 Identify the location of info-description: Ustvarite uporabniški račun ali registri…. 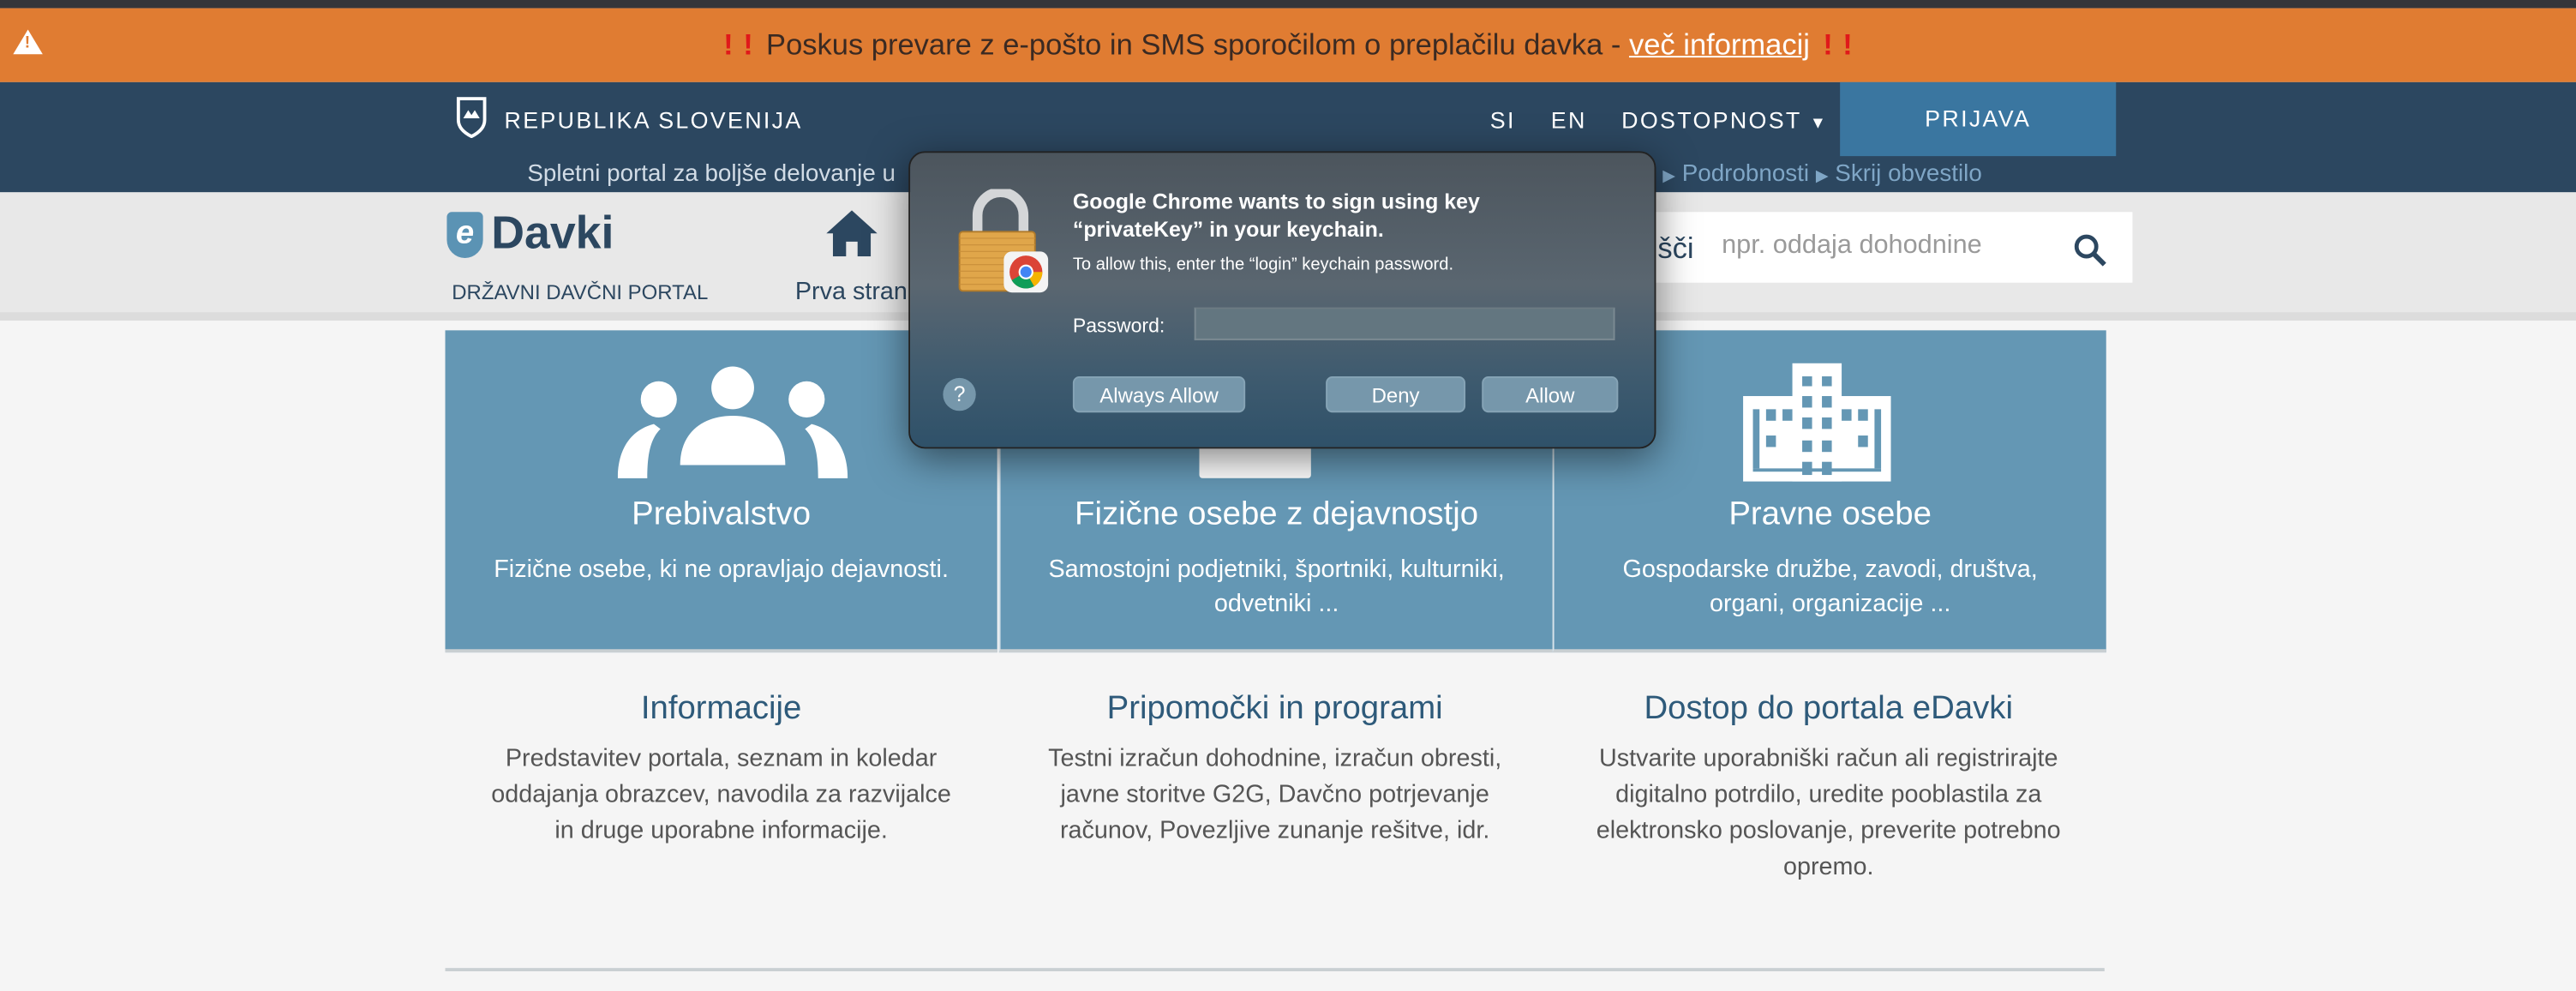
(1828, 812).